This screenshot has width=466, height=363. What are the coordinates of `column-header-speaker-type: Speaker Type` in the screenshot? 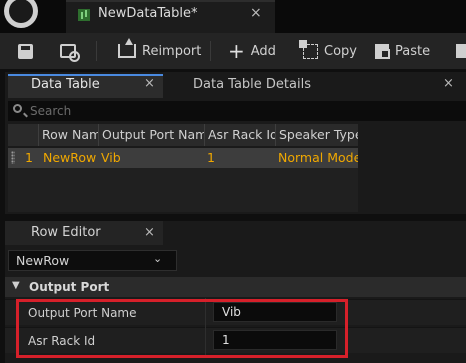 It's located at (316, 135).